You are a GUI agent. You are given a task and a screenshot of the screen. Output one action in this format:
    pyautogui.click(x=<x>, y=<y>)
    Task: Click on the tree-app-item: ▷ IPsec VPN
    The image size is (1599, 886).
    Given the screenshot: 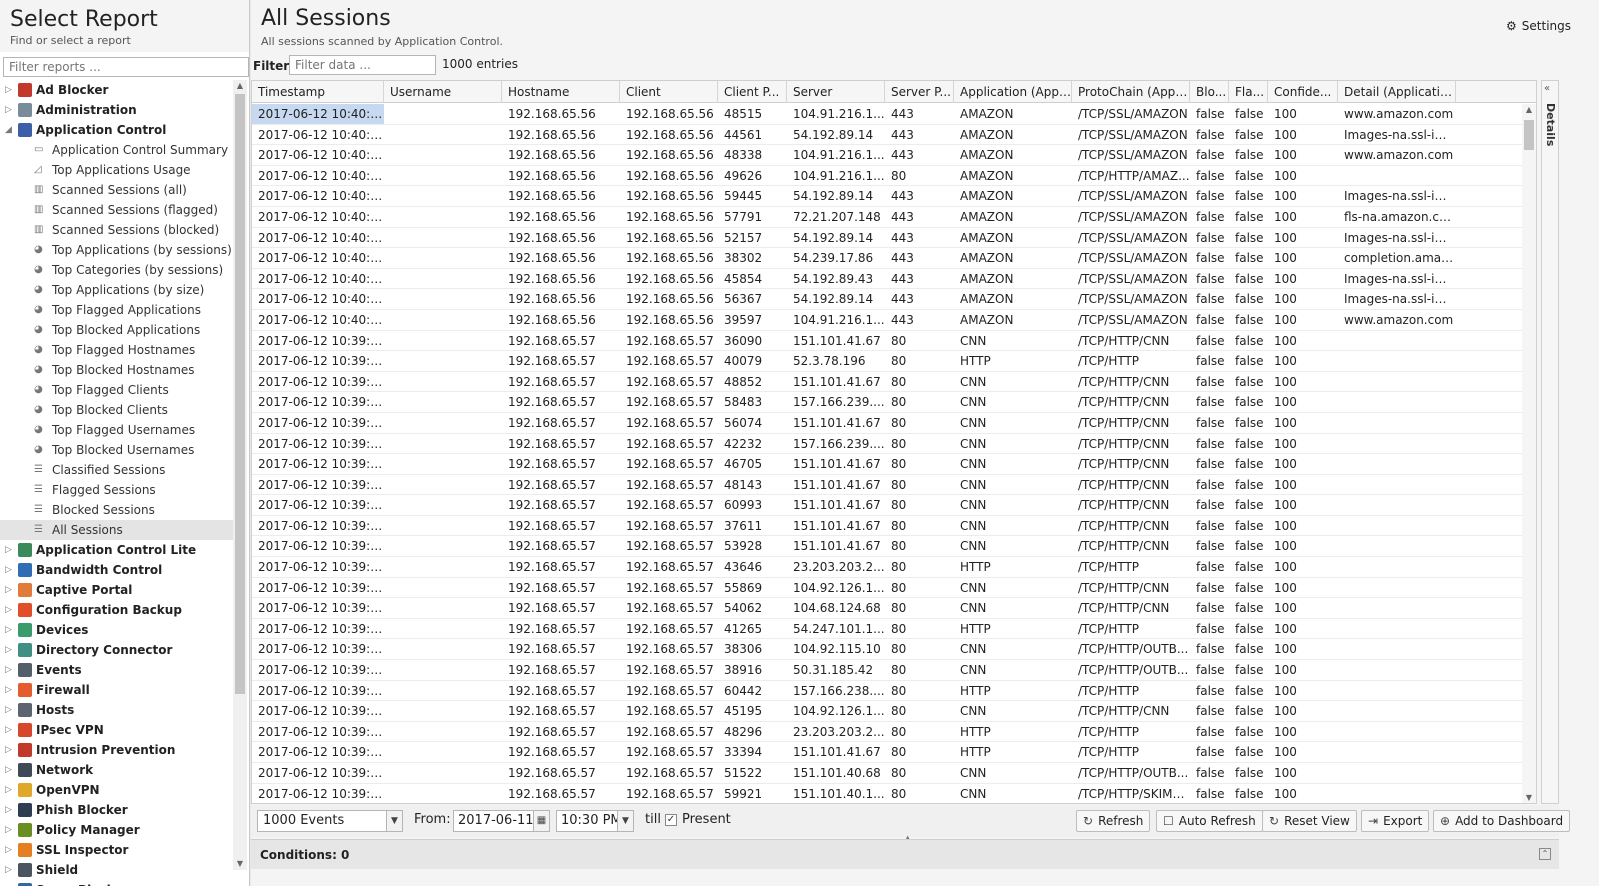 What is the action you would take?
    pyautogui.click(x=118, y=730)
    